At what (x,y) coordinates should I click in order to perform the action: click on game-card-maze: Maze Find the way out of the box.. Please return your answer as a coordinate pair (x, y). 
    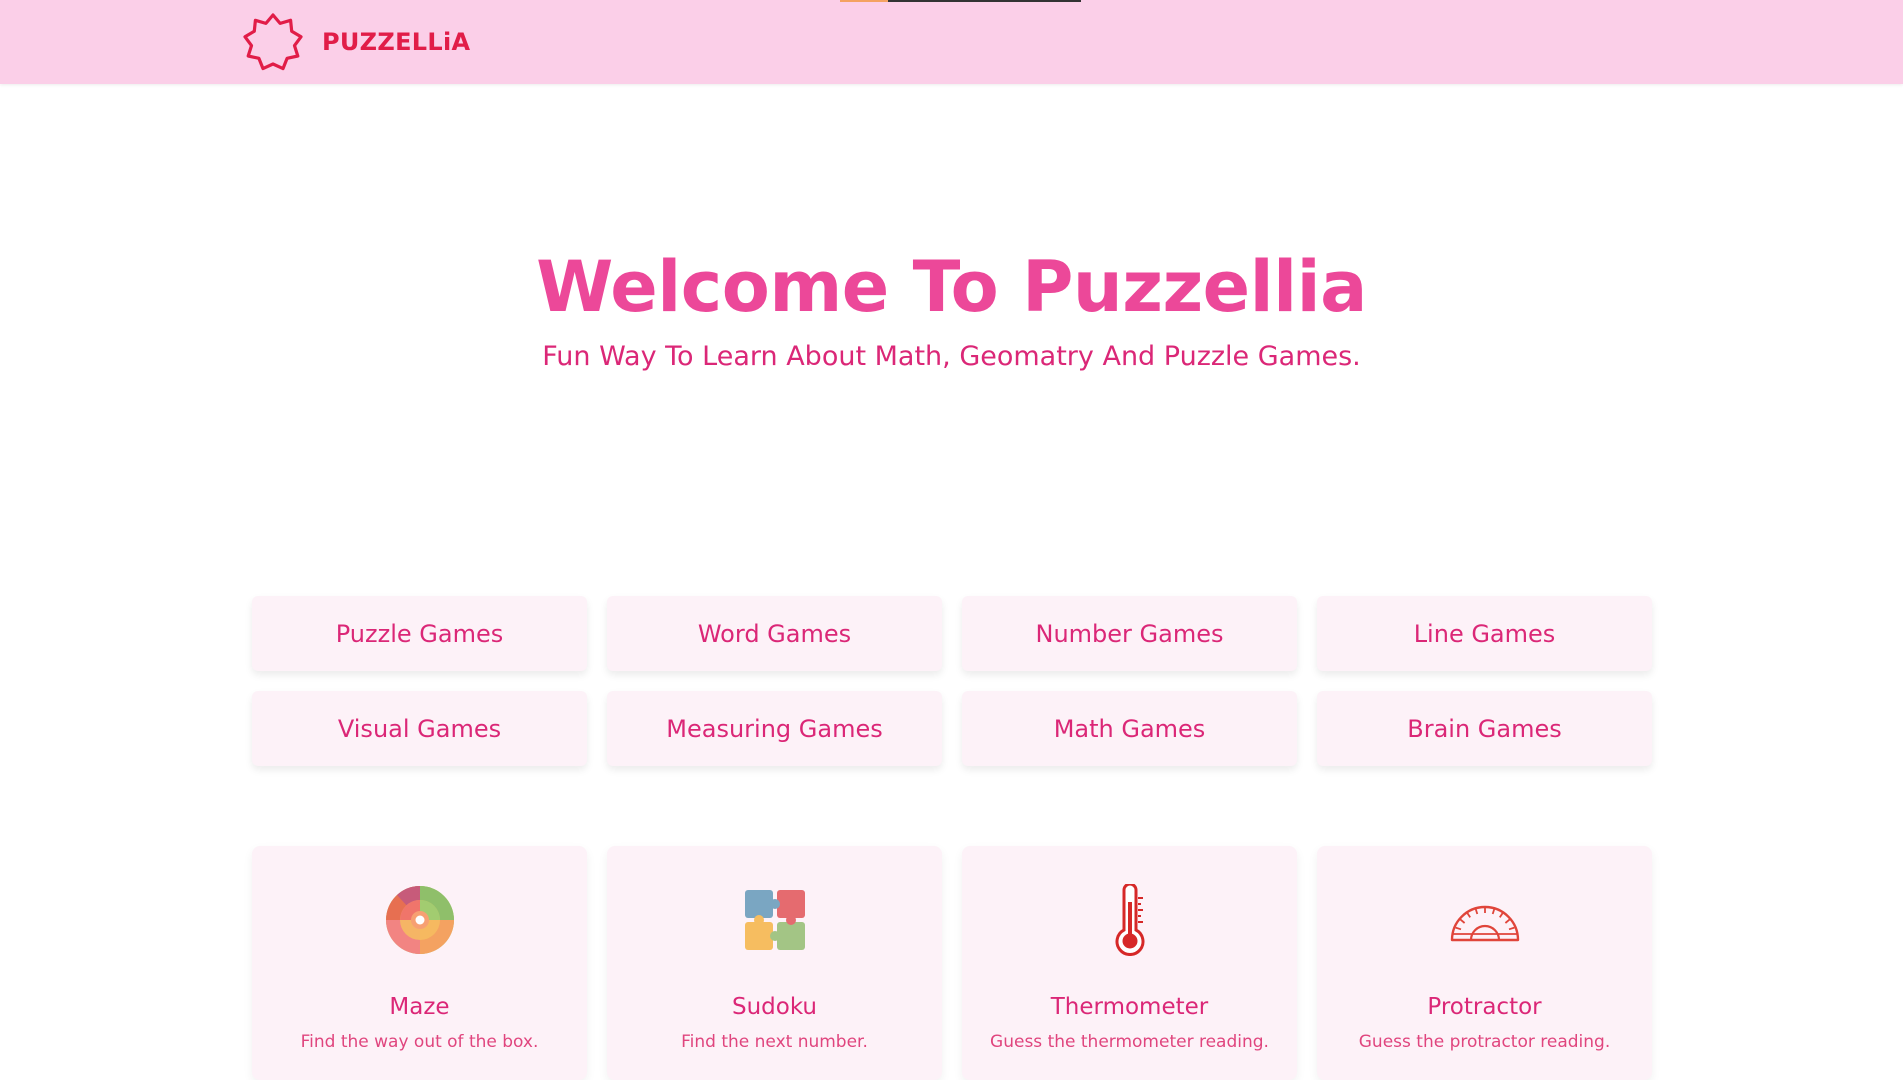
    Looking at the image, I should click on (419, 963).